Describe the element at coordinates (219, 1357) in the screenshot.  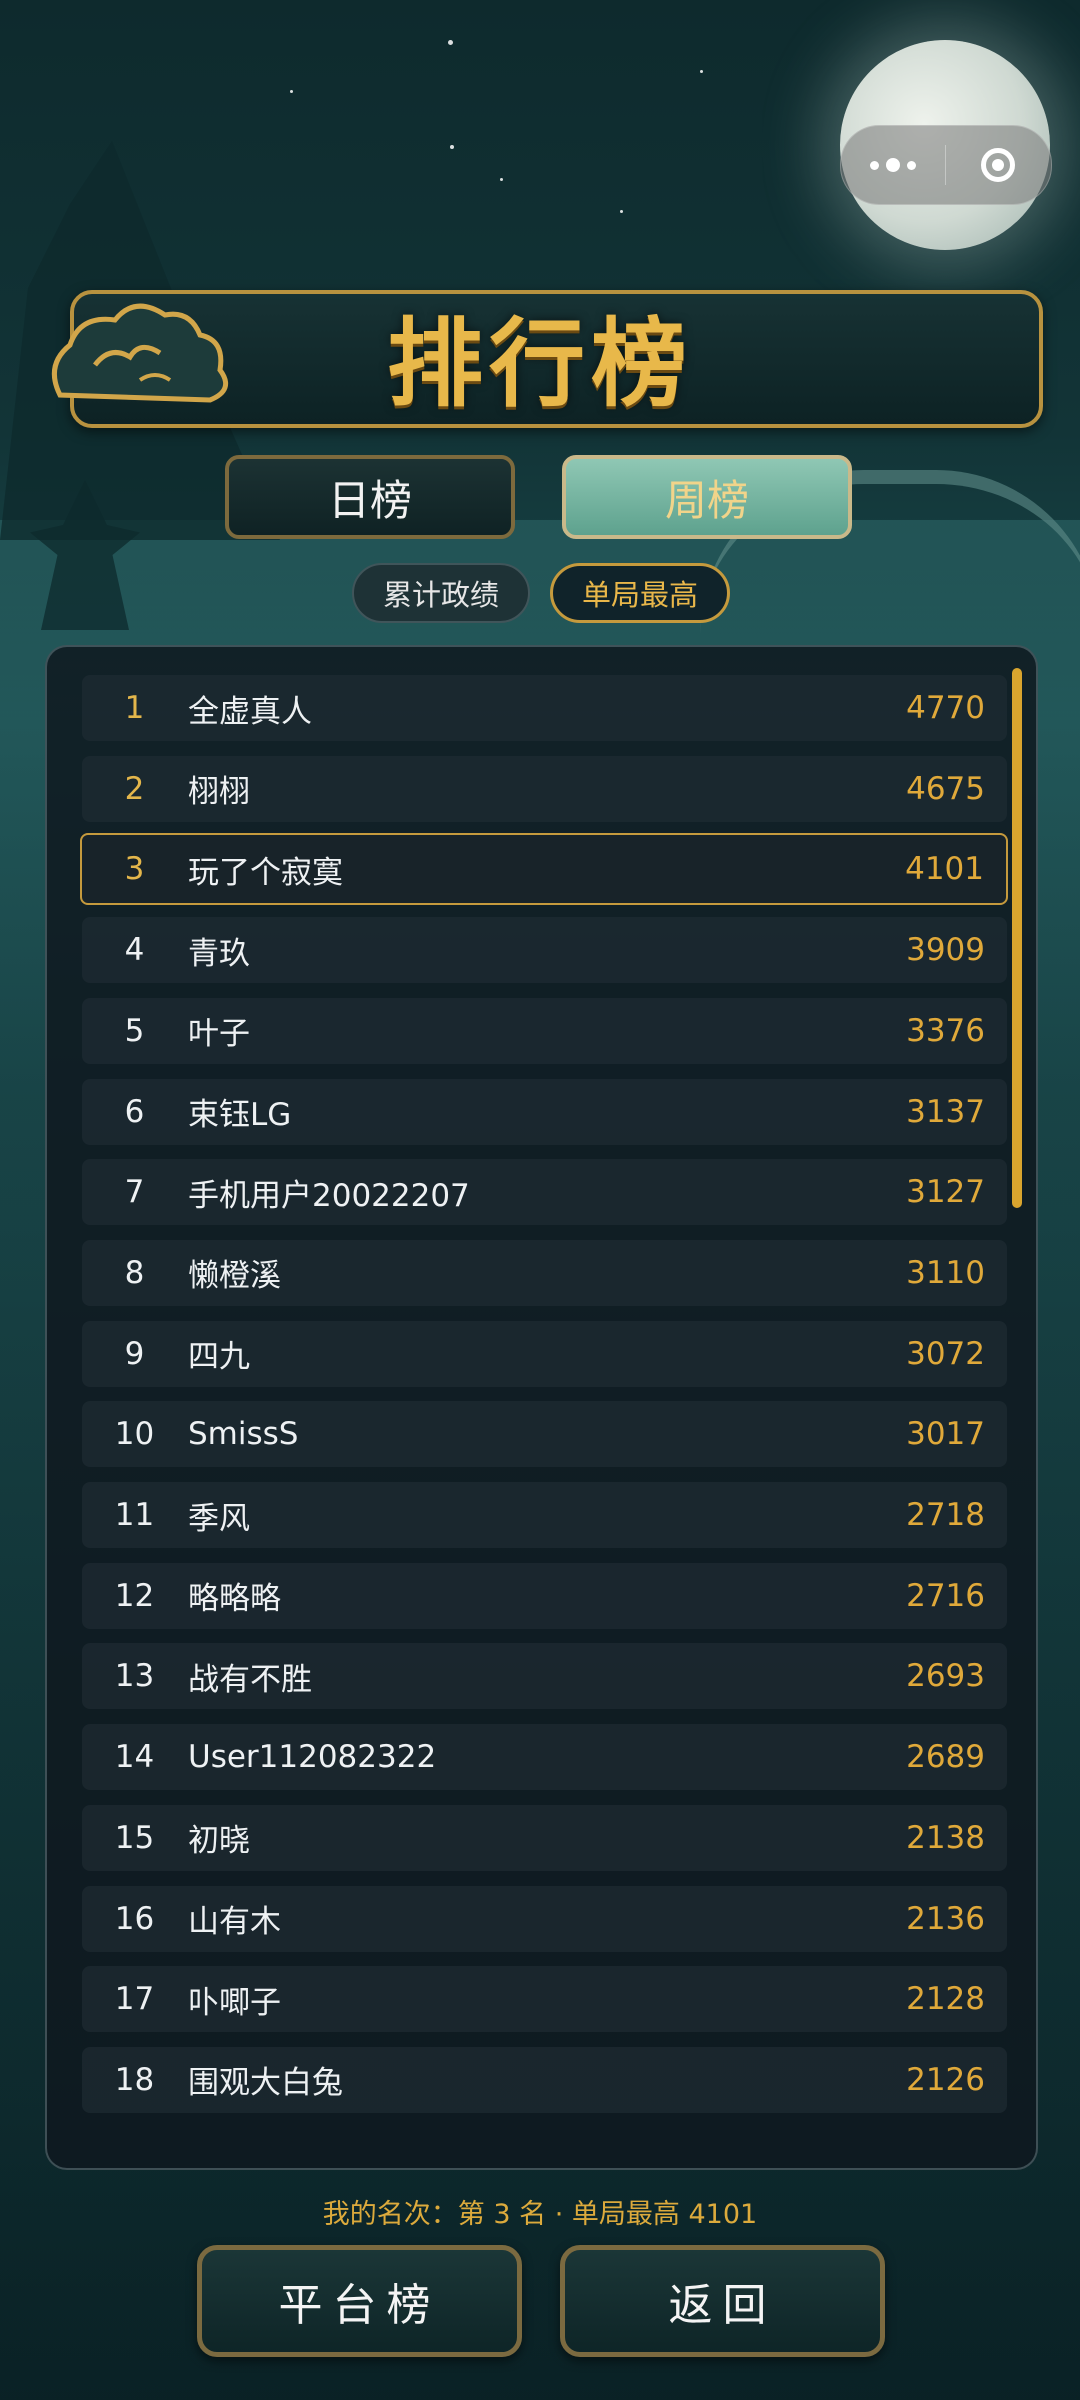
I see `player-name: 四九` at that location.